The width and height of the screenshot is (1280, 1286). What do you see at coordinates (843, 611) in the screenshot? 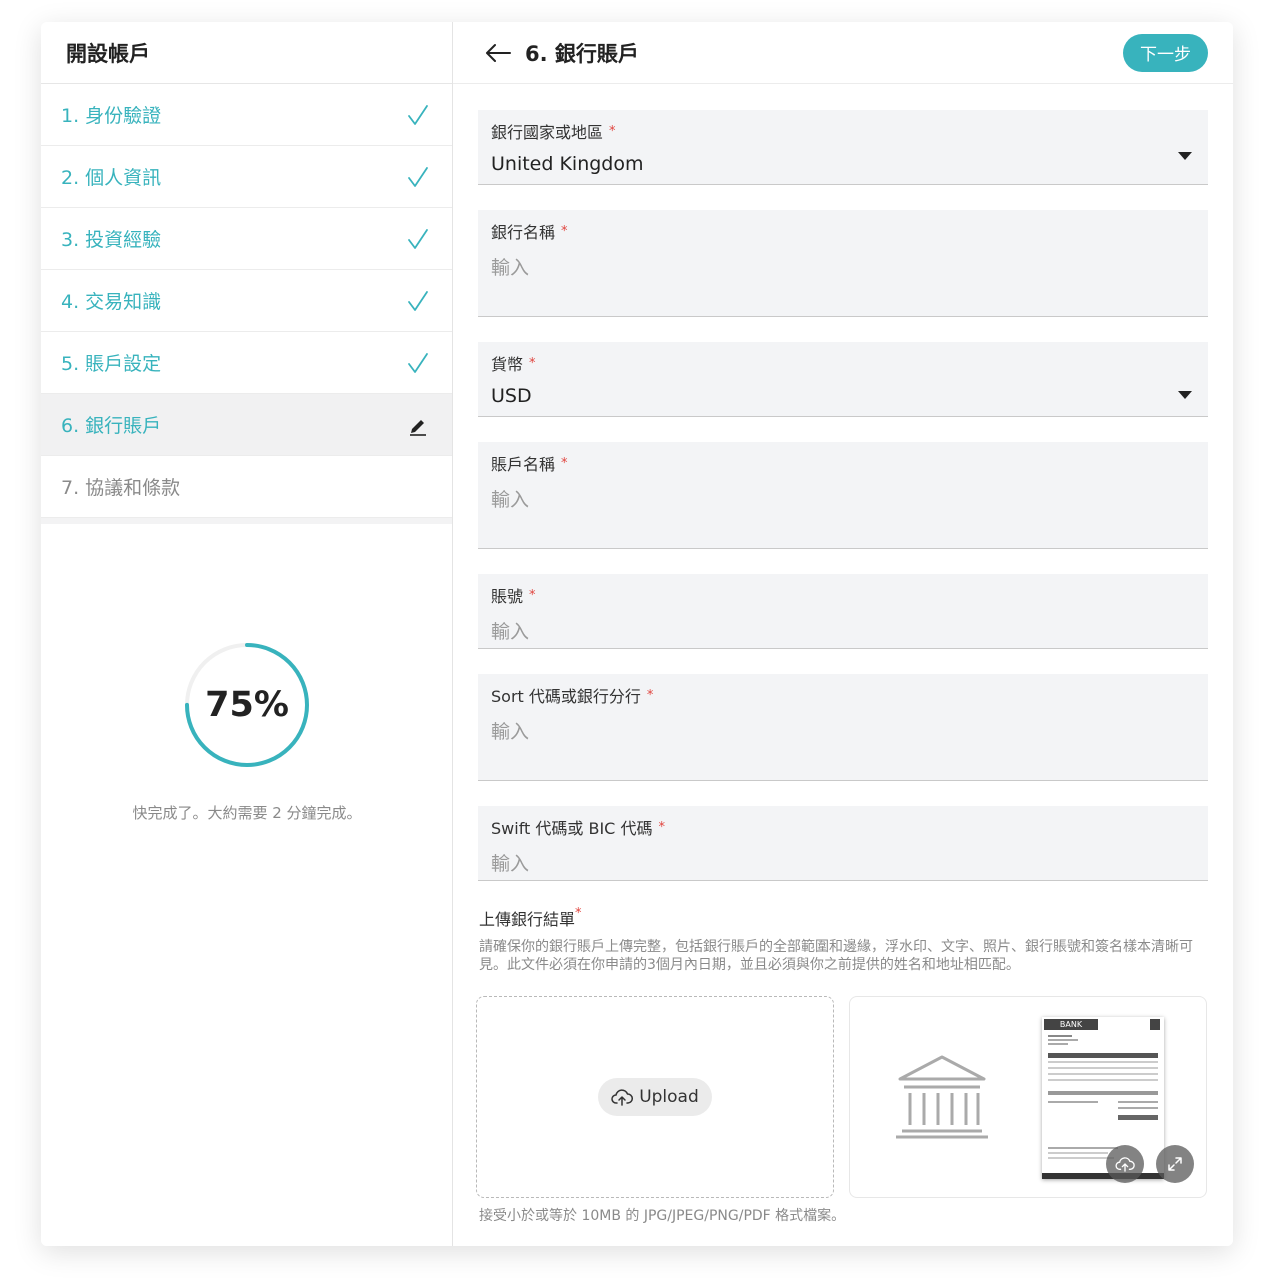
I see `account-number-field: 賬號 * 輸入` at bounding box center [843, 611].